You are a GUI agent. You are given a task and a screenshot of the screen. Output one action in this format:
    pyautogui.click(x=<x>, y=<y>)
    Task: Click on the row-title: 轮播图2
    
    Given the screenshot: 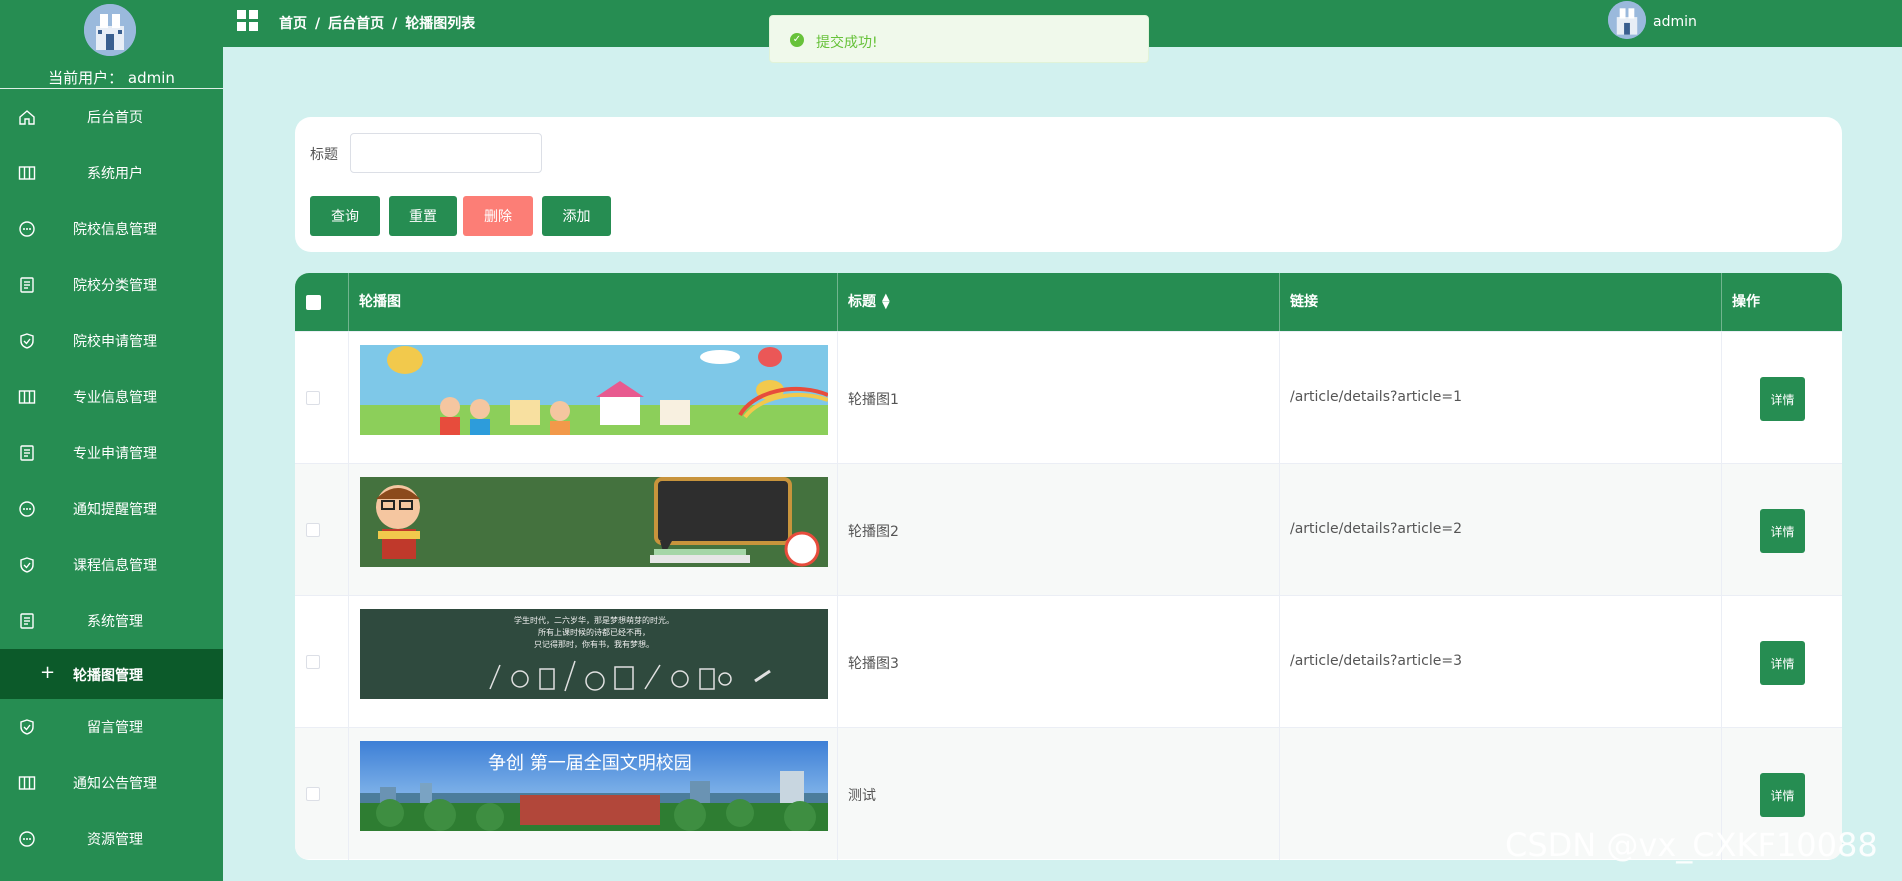 What is the action you would take?
    pyautogui.click(x=873, y=532)
    